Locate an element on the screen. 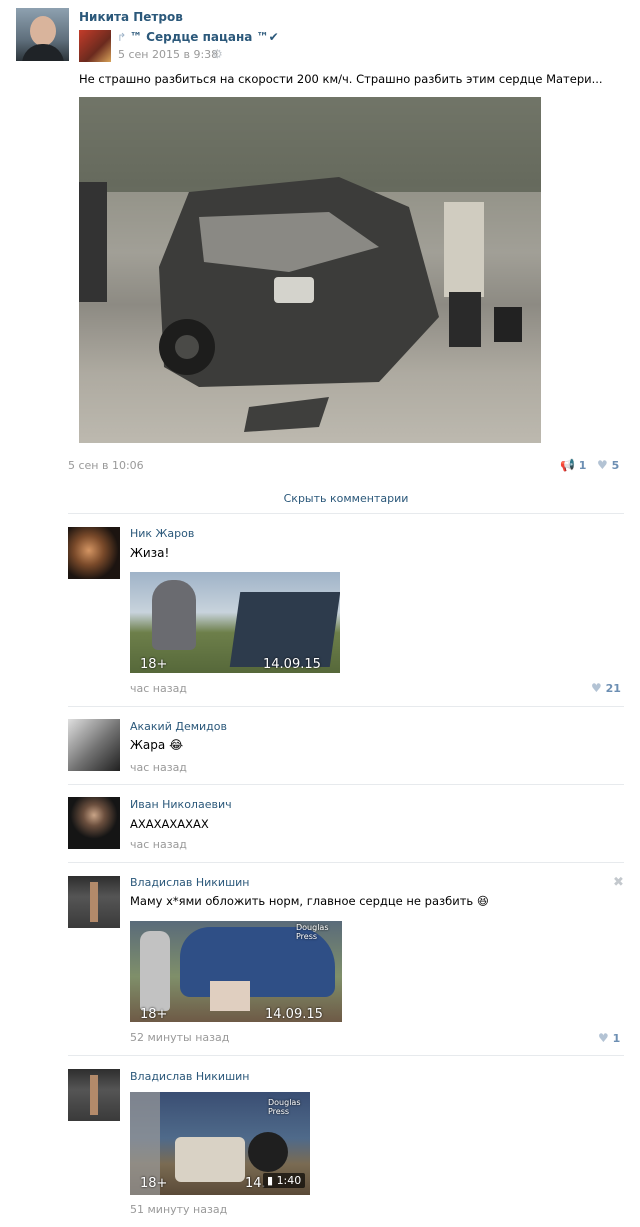 The width and height of the screenshot is (640, 1227). comment-like-button: ♥ 21 is located at coordinates (606, 688).